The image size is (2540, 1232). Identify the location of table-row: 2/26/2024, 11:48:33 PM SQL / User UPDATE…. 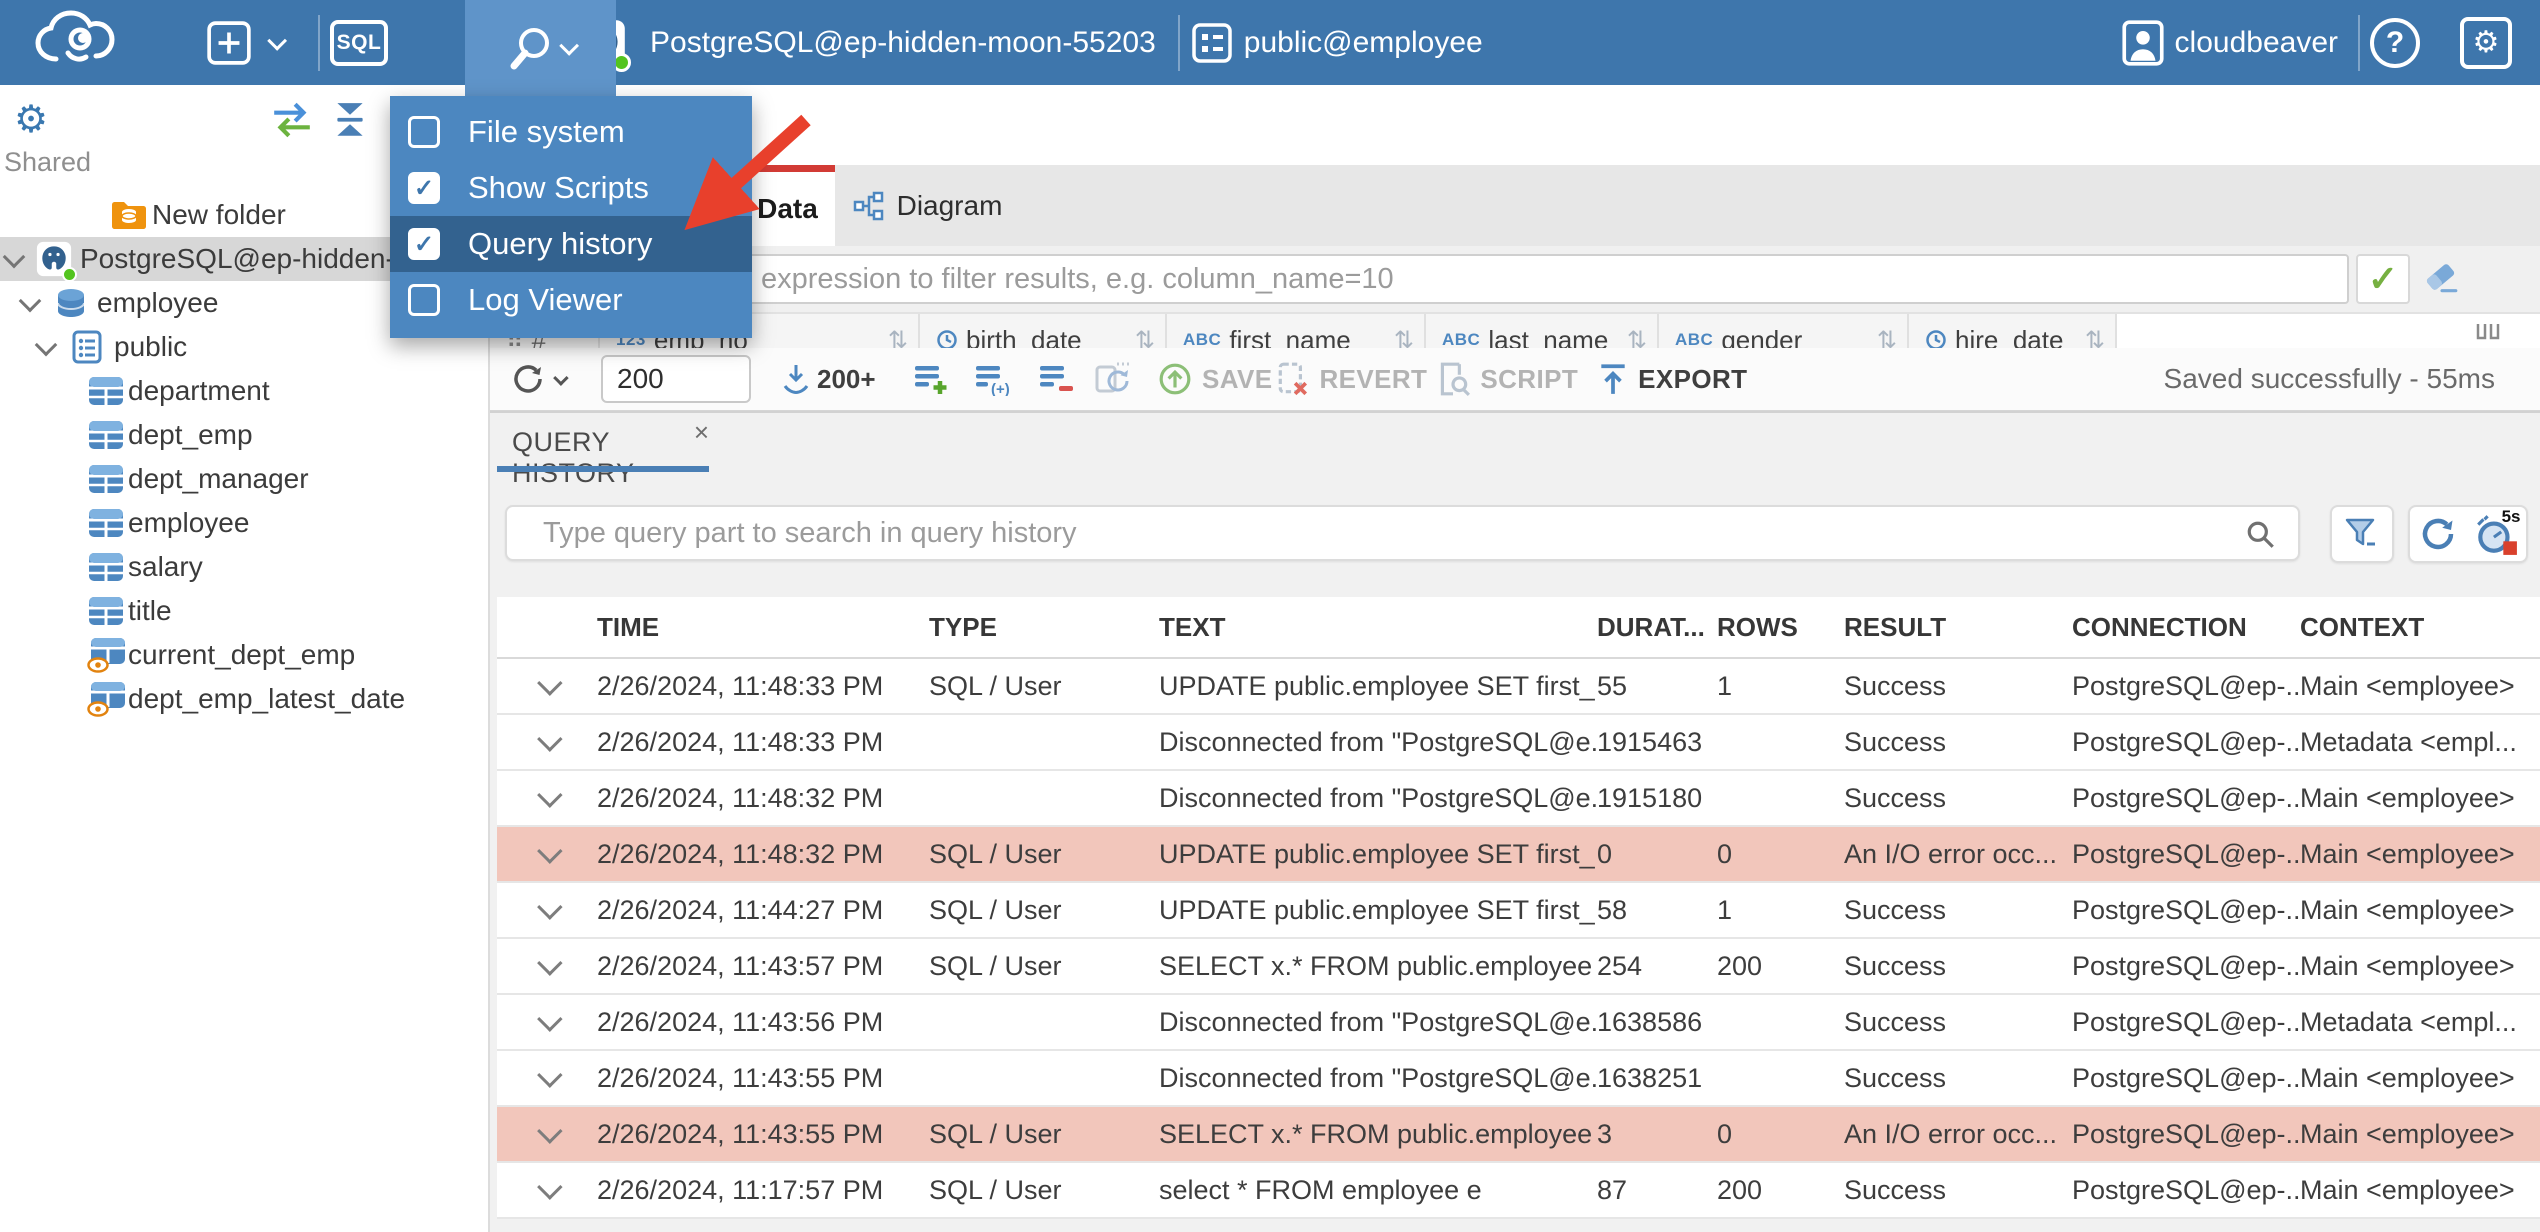
(1518, 687).